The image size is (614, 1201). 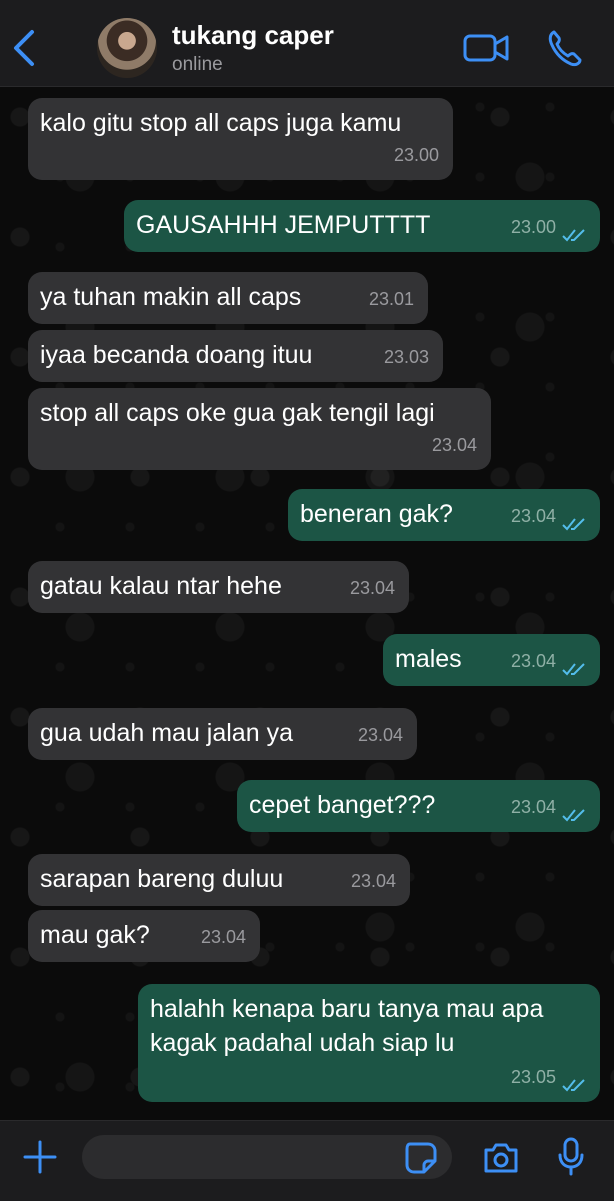 I want to click on message-incoming: iyaa becanda doang ituu 23.03, so click(x=235, y=356).